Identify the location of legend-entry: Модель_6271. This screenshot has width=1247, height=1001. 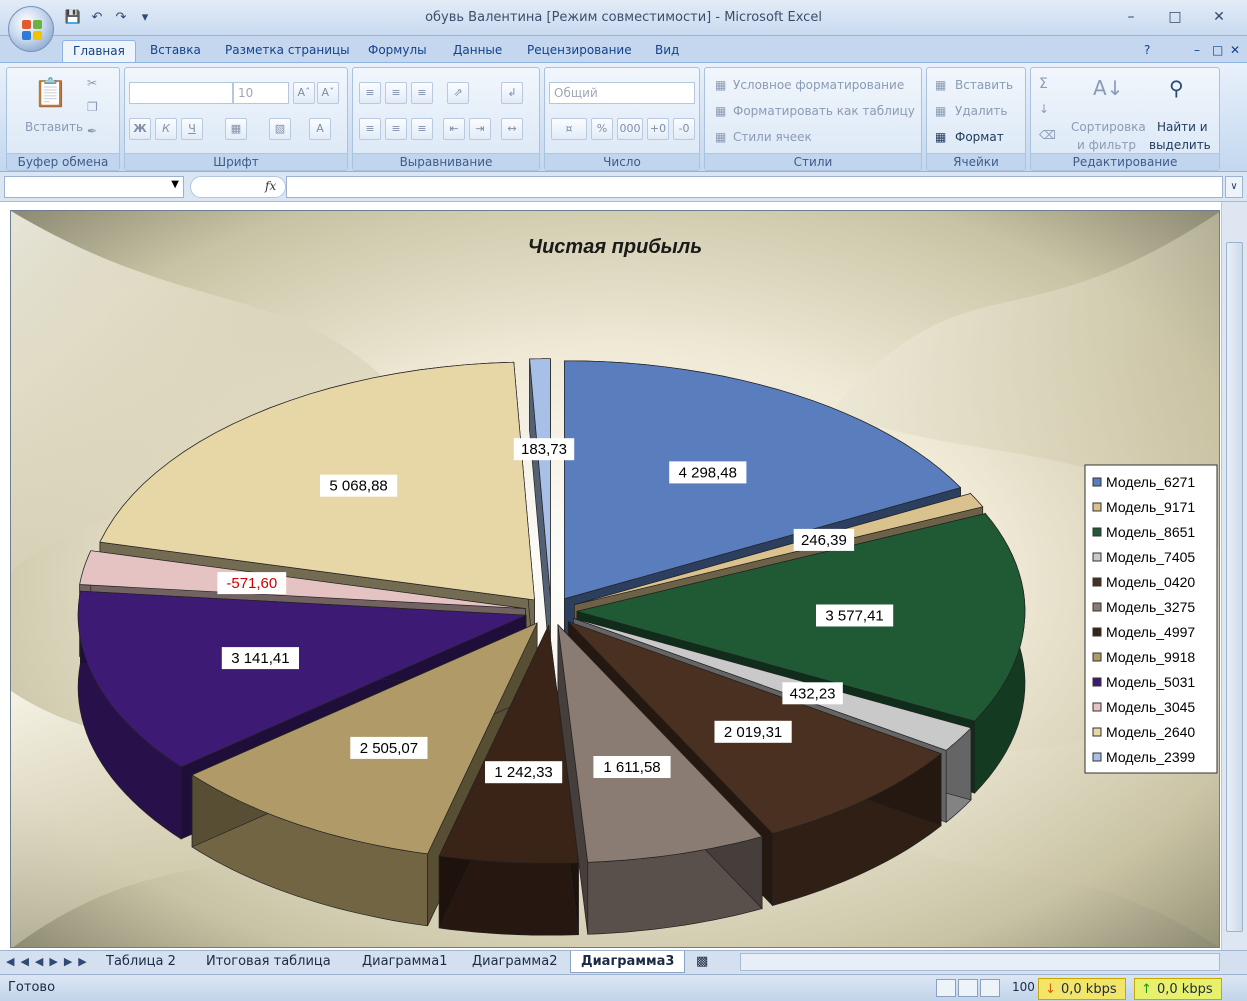
(1150, 482).